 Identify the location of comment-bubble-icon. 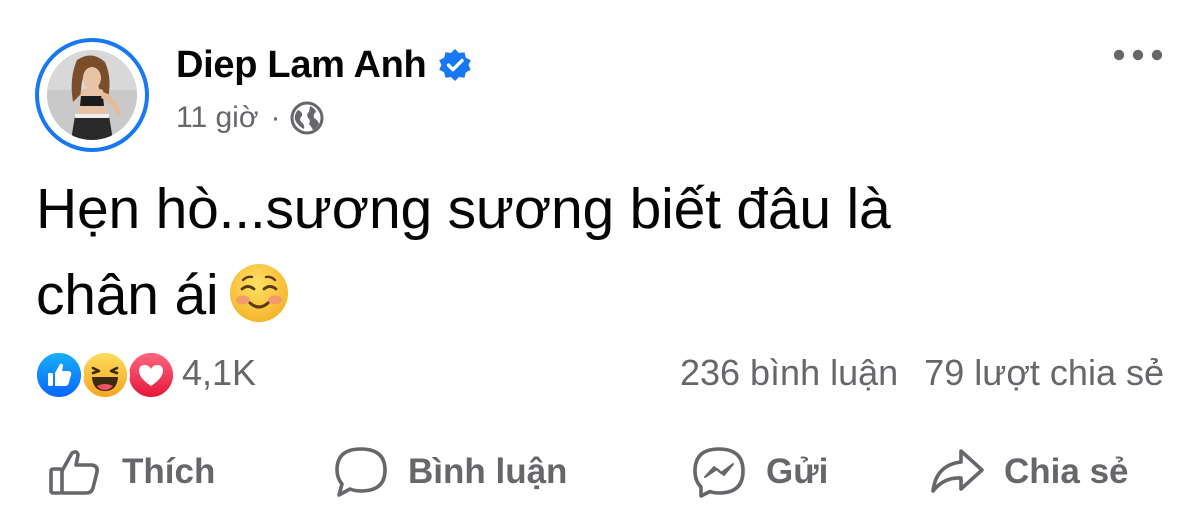
(361, 472).